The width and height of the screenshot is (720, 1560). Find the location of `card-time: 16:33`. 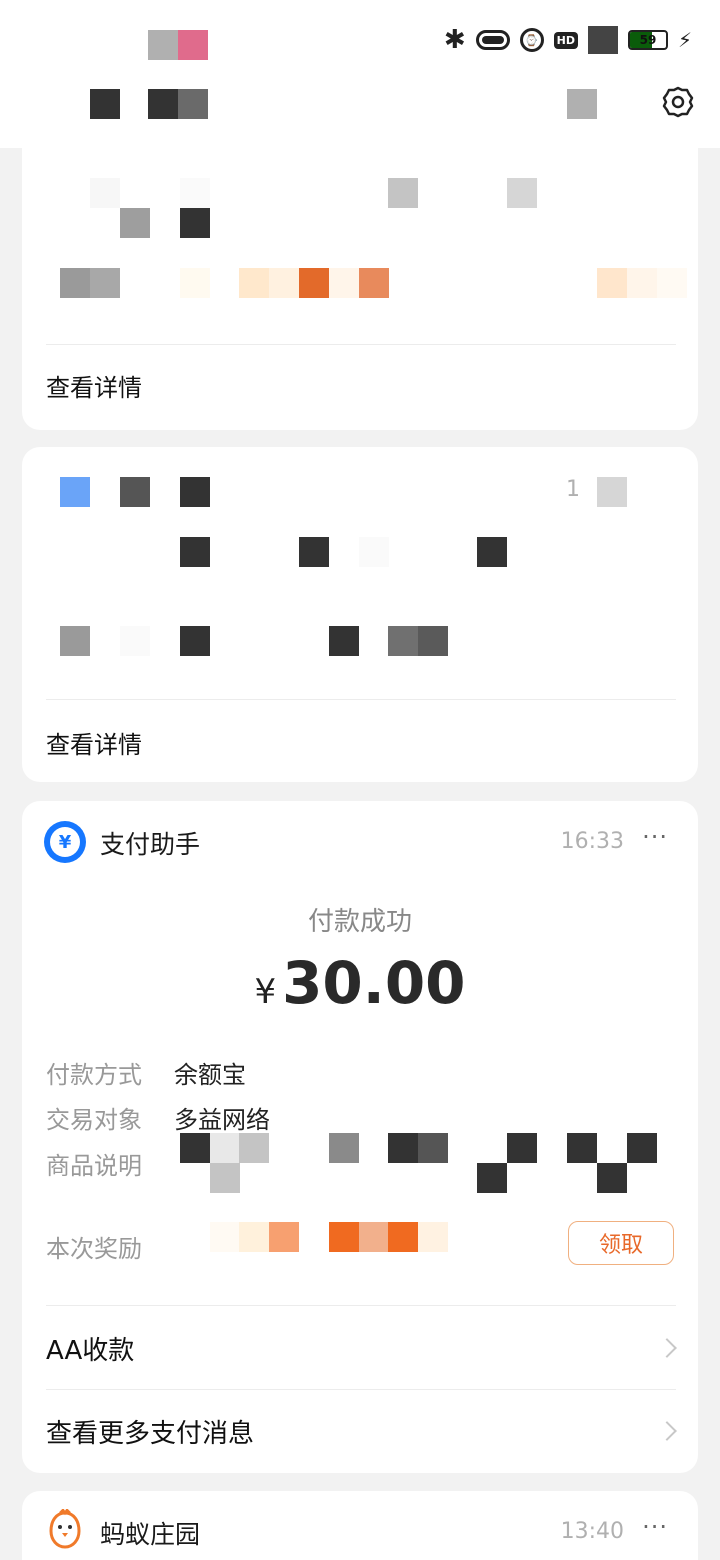

card-time: 16:33 is located at coordinates (592, 841).